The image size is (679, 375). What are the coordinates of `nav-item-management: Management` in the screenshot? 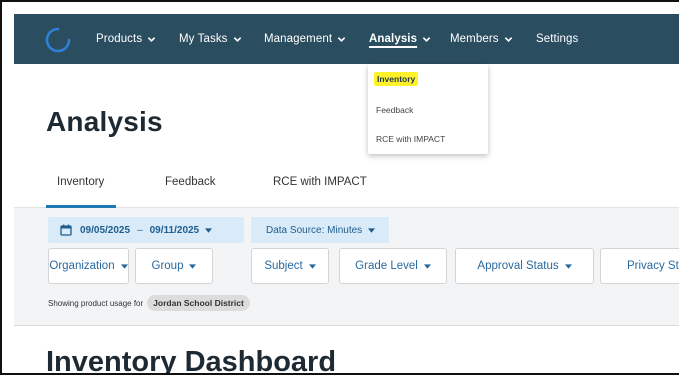 It's located at (305, 39).